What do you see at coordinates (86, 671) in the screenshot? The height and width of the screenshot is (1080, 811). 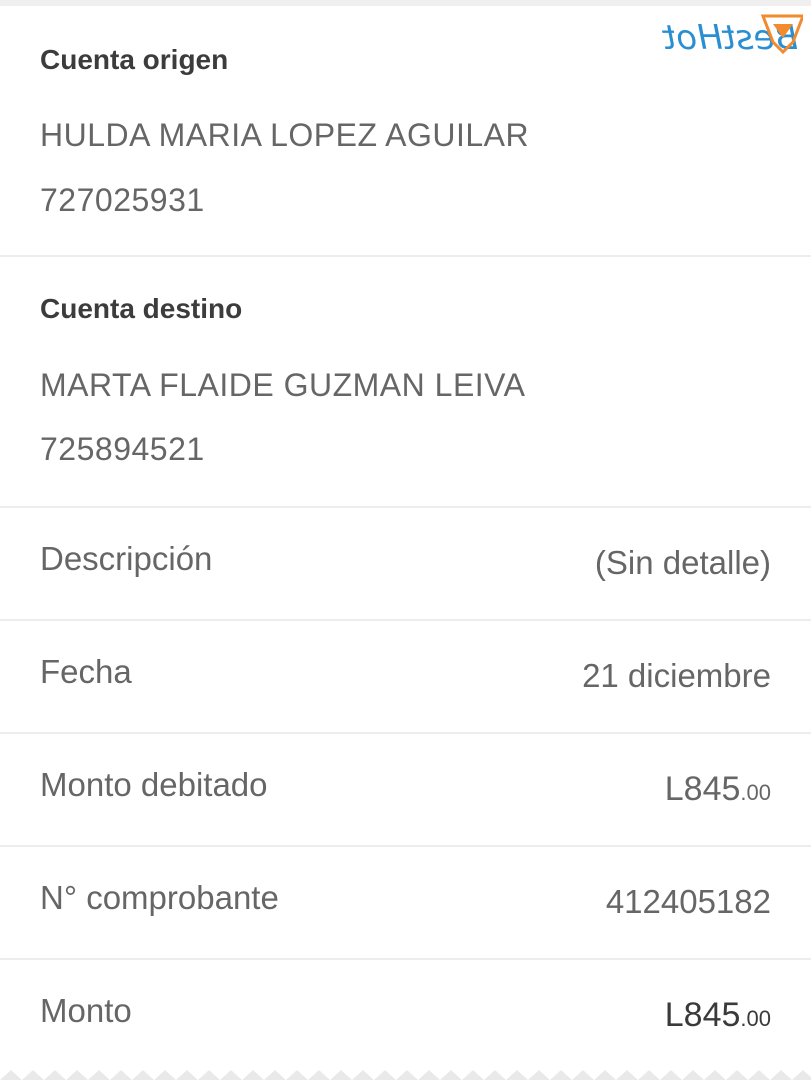 I see `date-label: Fecha` at bounding box center [86, 671].